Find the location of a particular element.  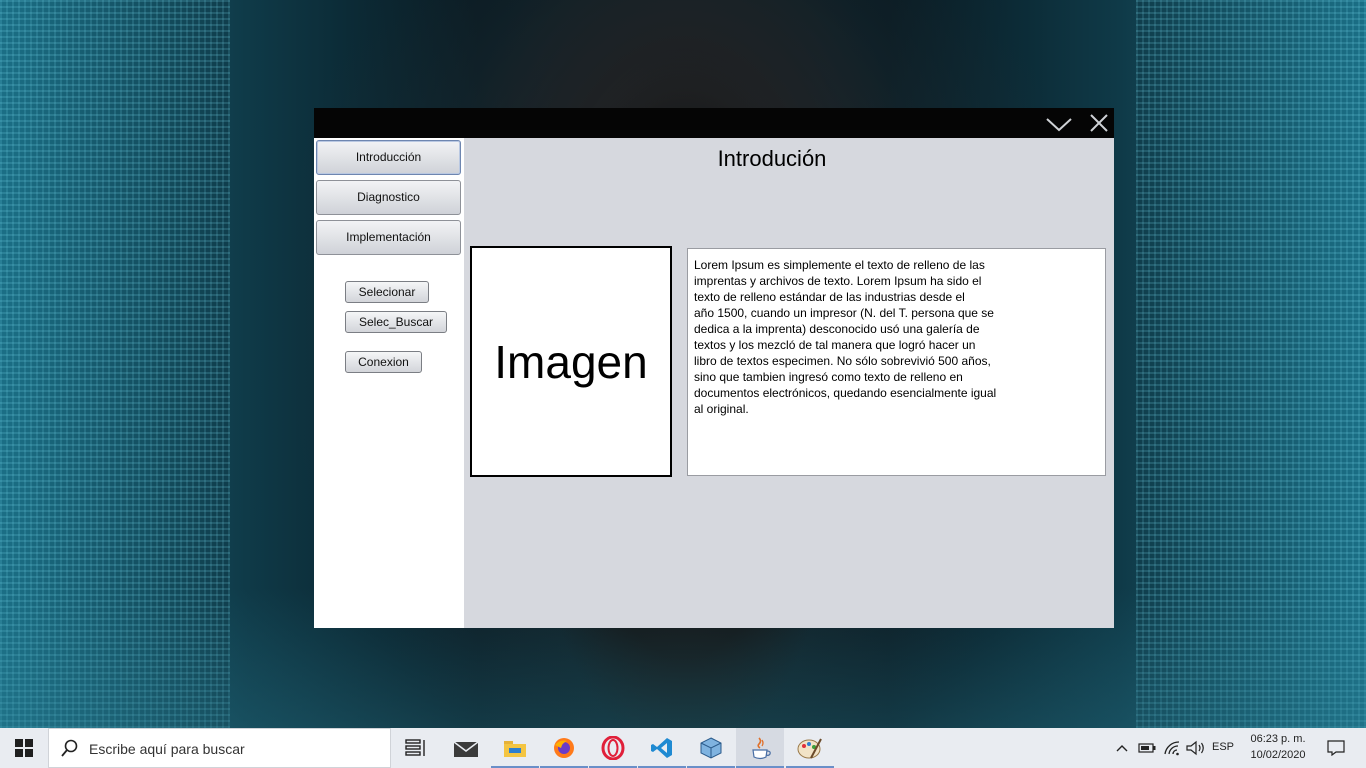

battery-tray-button is located at coordinates (1147, 748).